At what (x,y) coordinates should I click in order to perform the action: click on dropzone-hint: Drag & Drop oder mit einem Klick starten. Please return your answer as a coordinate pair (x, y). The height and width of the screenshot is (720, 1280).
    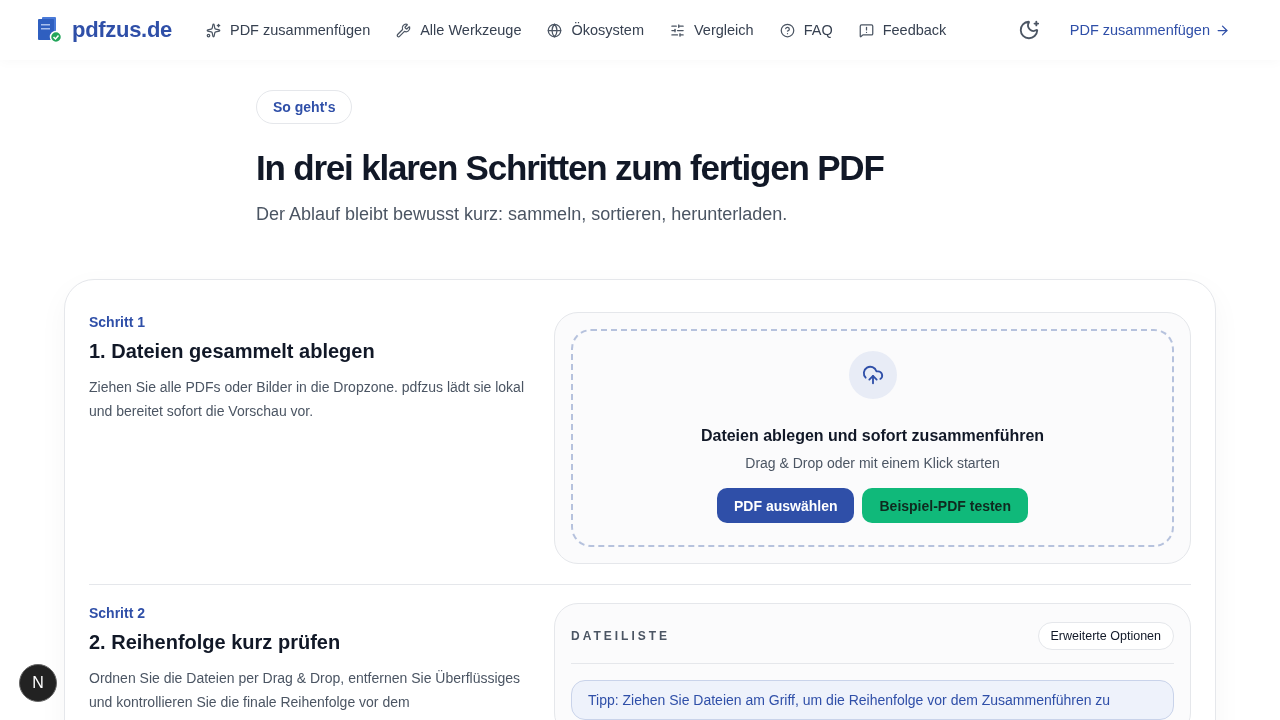
    Looking at the image, I should click on (872, 463).